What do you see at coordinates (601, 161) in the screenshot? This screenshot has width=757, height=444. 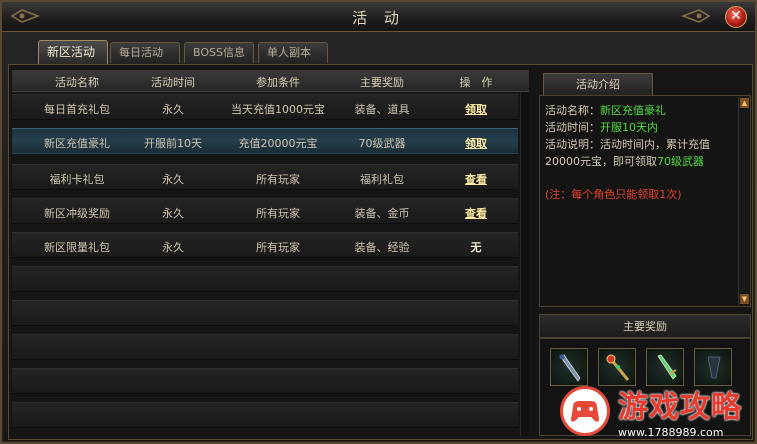 I see `intro-desc-prefix: 20000元宝，即可领取` at bounding box center [601, 161].